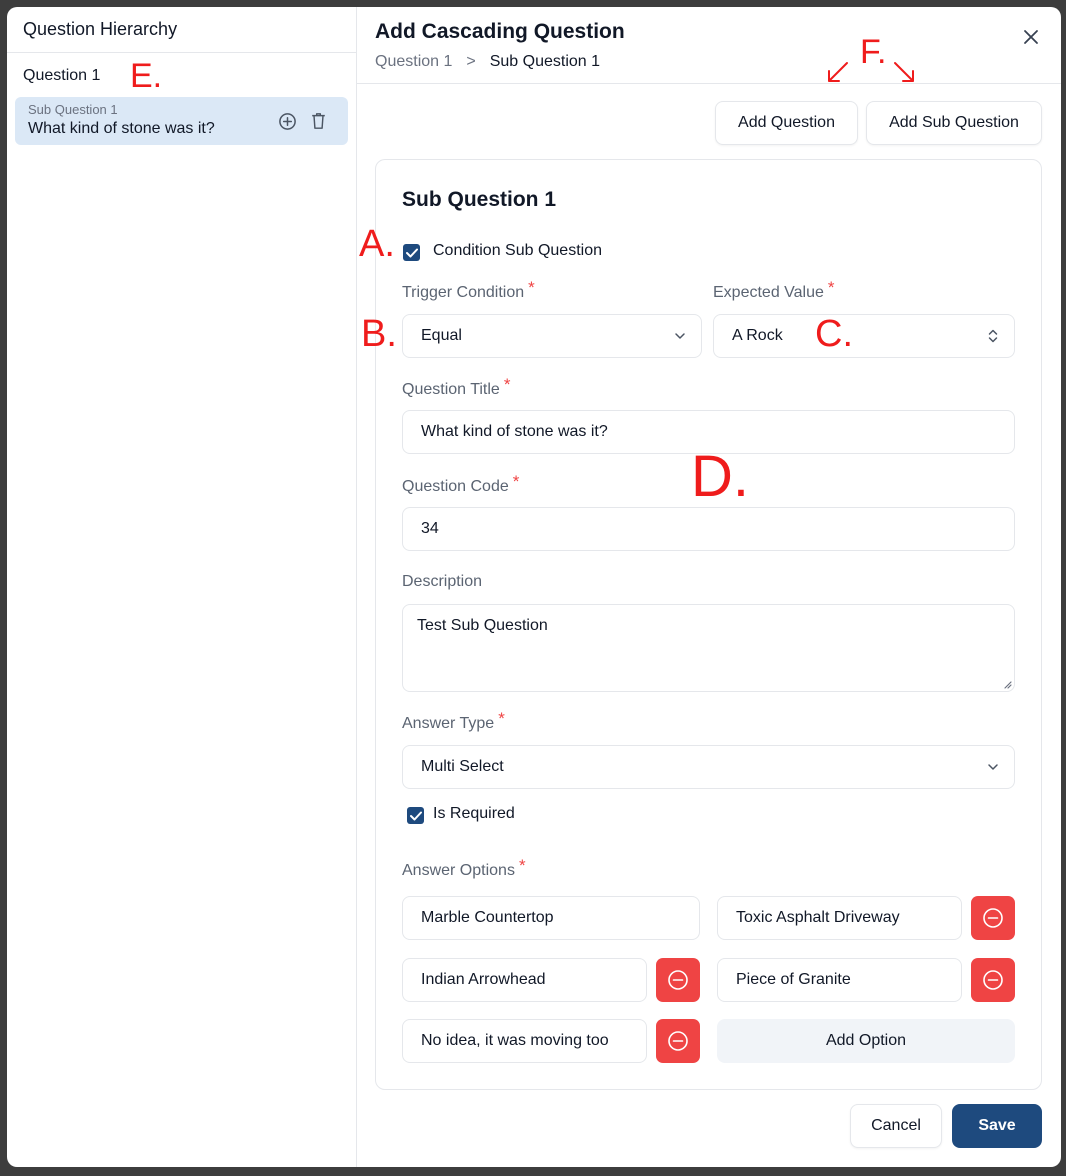  What do you see at coordinates (552, 336) in the screenshot?
I see `trigger-condition-select: Equal` at bounding box center [552, 336].